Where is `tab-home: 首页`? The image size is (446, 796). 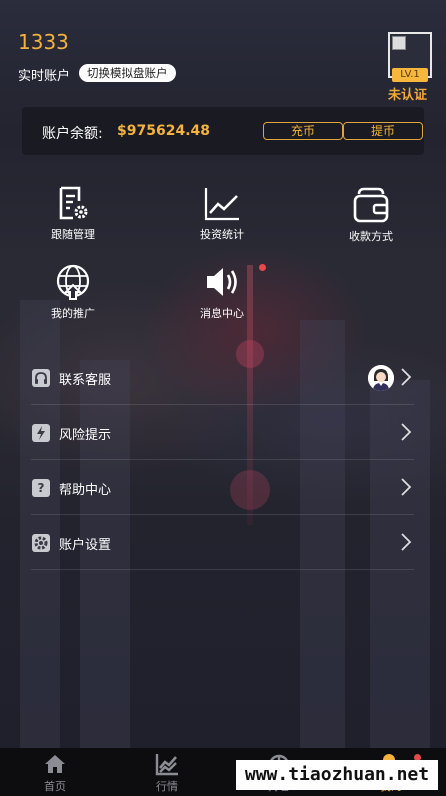 tab-home: 首页 is located at coordinates (55, 773).